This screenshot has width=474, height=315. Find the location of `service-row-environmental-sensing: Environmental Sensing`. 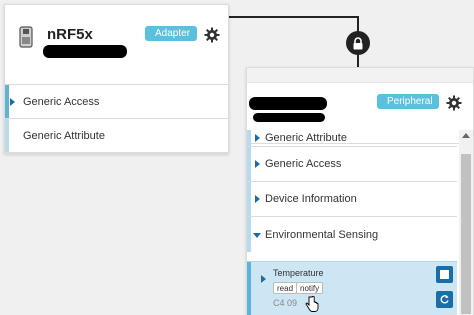

service-row-environmental-sensing: Environmental Sensing is located at coordinates (352, 234).